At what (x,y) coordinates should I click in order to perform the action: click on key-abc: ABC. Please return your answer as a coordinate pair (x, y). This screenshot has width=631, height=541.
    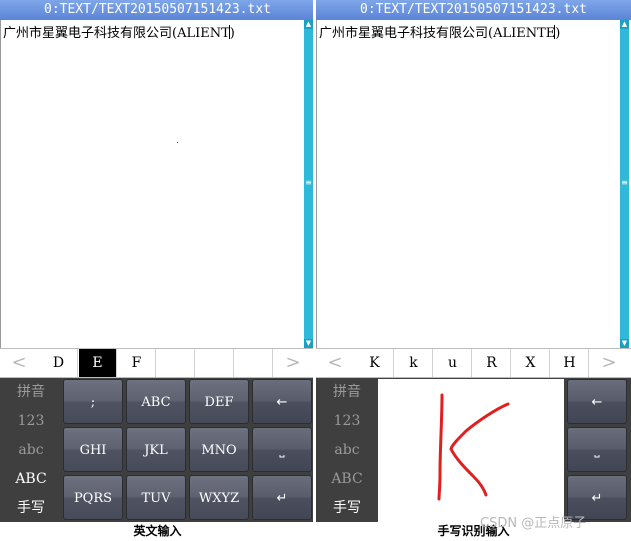
    Looking at the image, I should click on (156, 401).